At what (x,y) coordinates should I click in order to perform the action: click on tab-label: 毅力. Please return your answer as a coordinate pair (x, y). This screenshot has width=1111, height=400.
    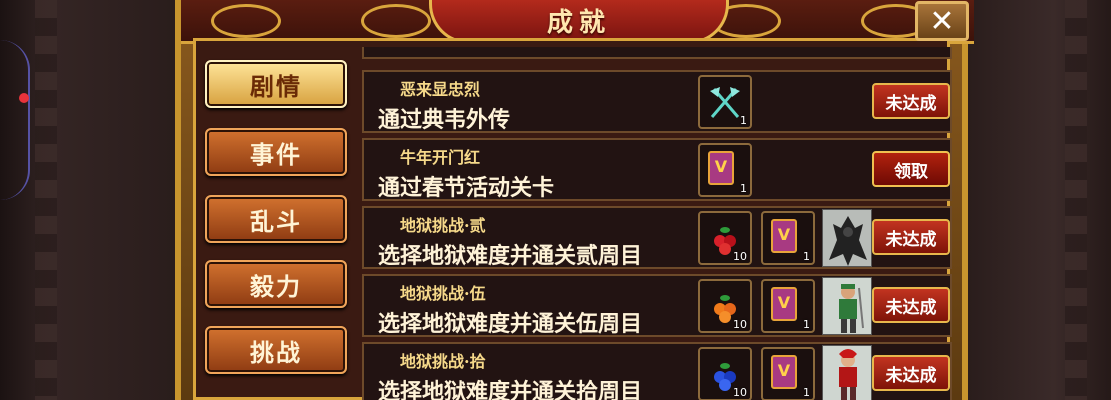
    Looking at the image, I should click on (276, 286).